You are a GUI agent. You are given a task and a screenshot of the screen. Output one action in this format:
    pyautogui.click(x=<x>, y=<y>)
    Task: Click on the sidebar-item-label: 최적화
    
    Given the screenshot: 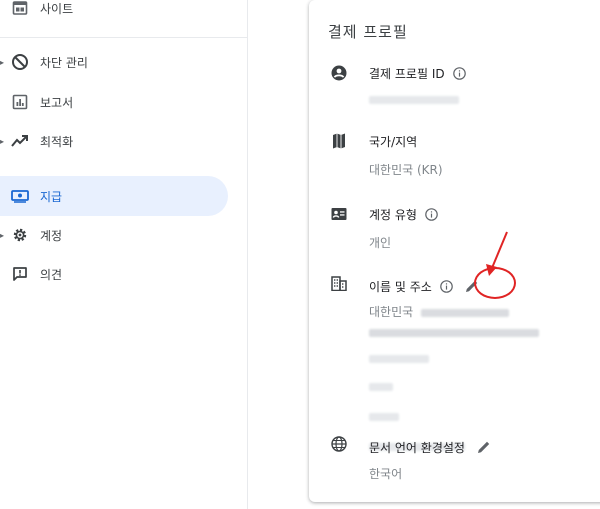 What is the action you would take?
    pyautogui.click(x=57, y=141)
    